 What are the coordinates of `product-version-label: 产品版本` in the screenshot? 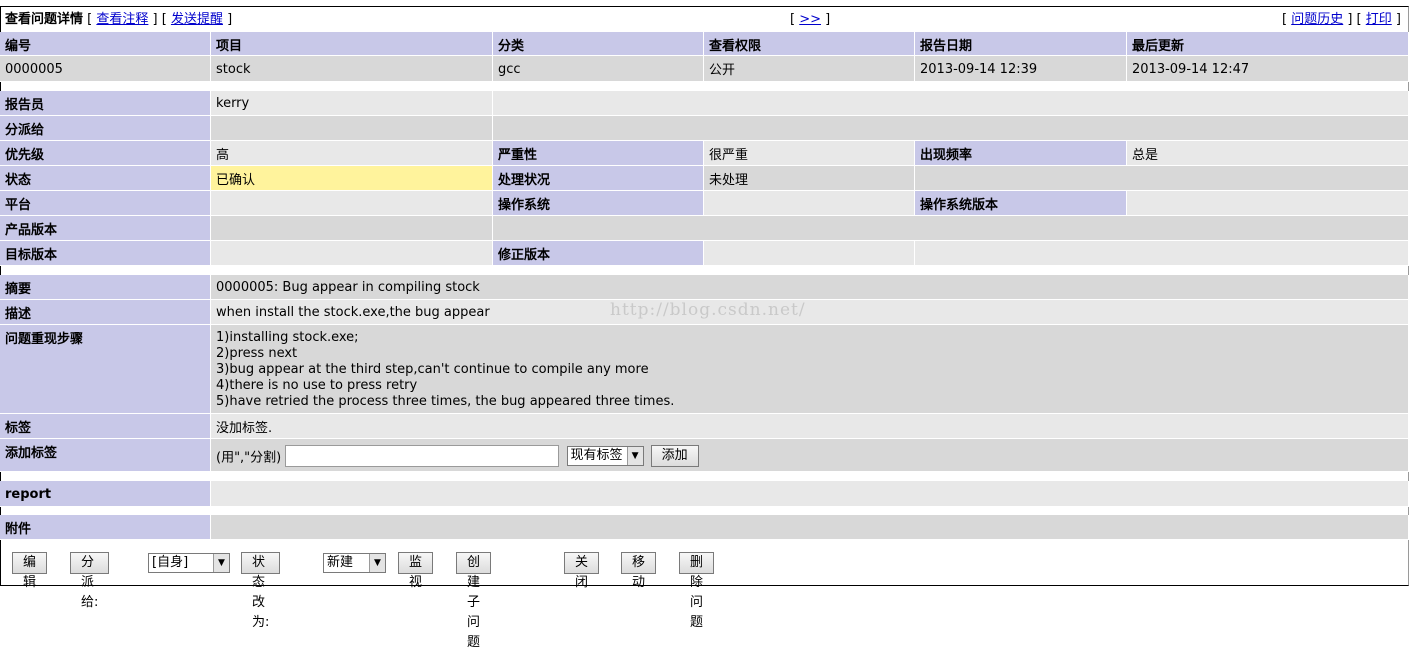 It's located at (105, 228).